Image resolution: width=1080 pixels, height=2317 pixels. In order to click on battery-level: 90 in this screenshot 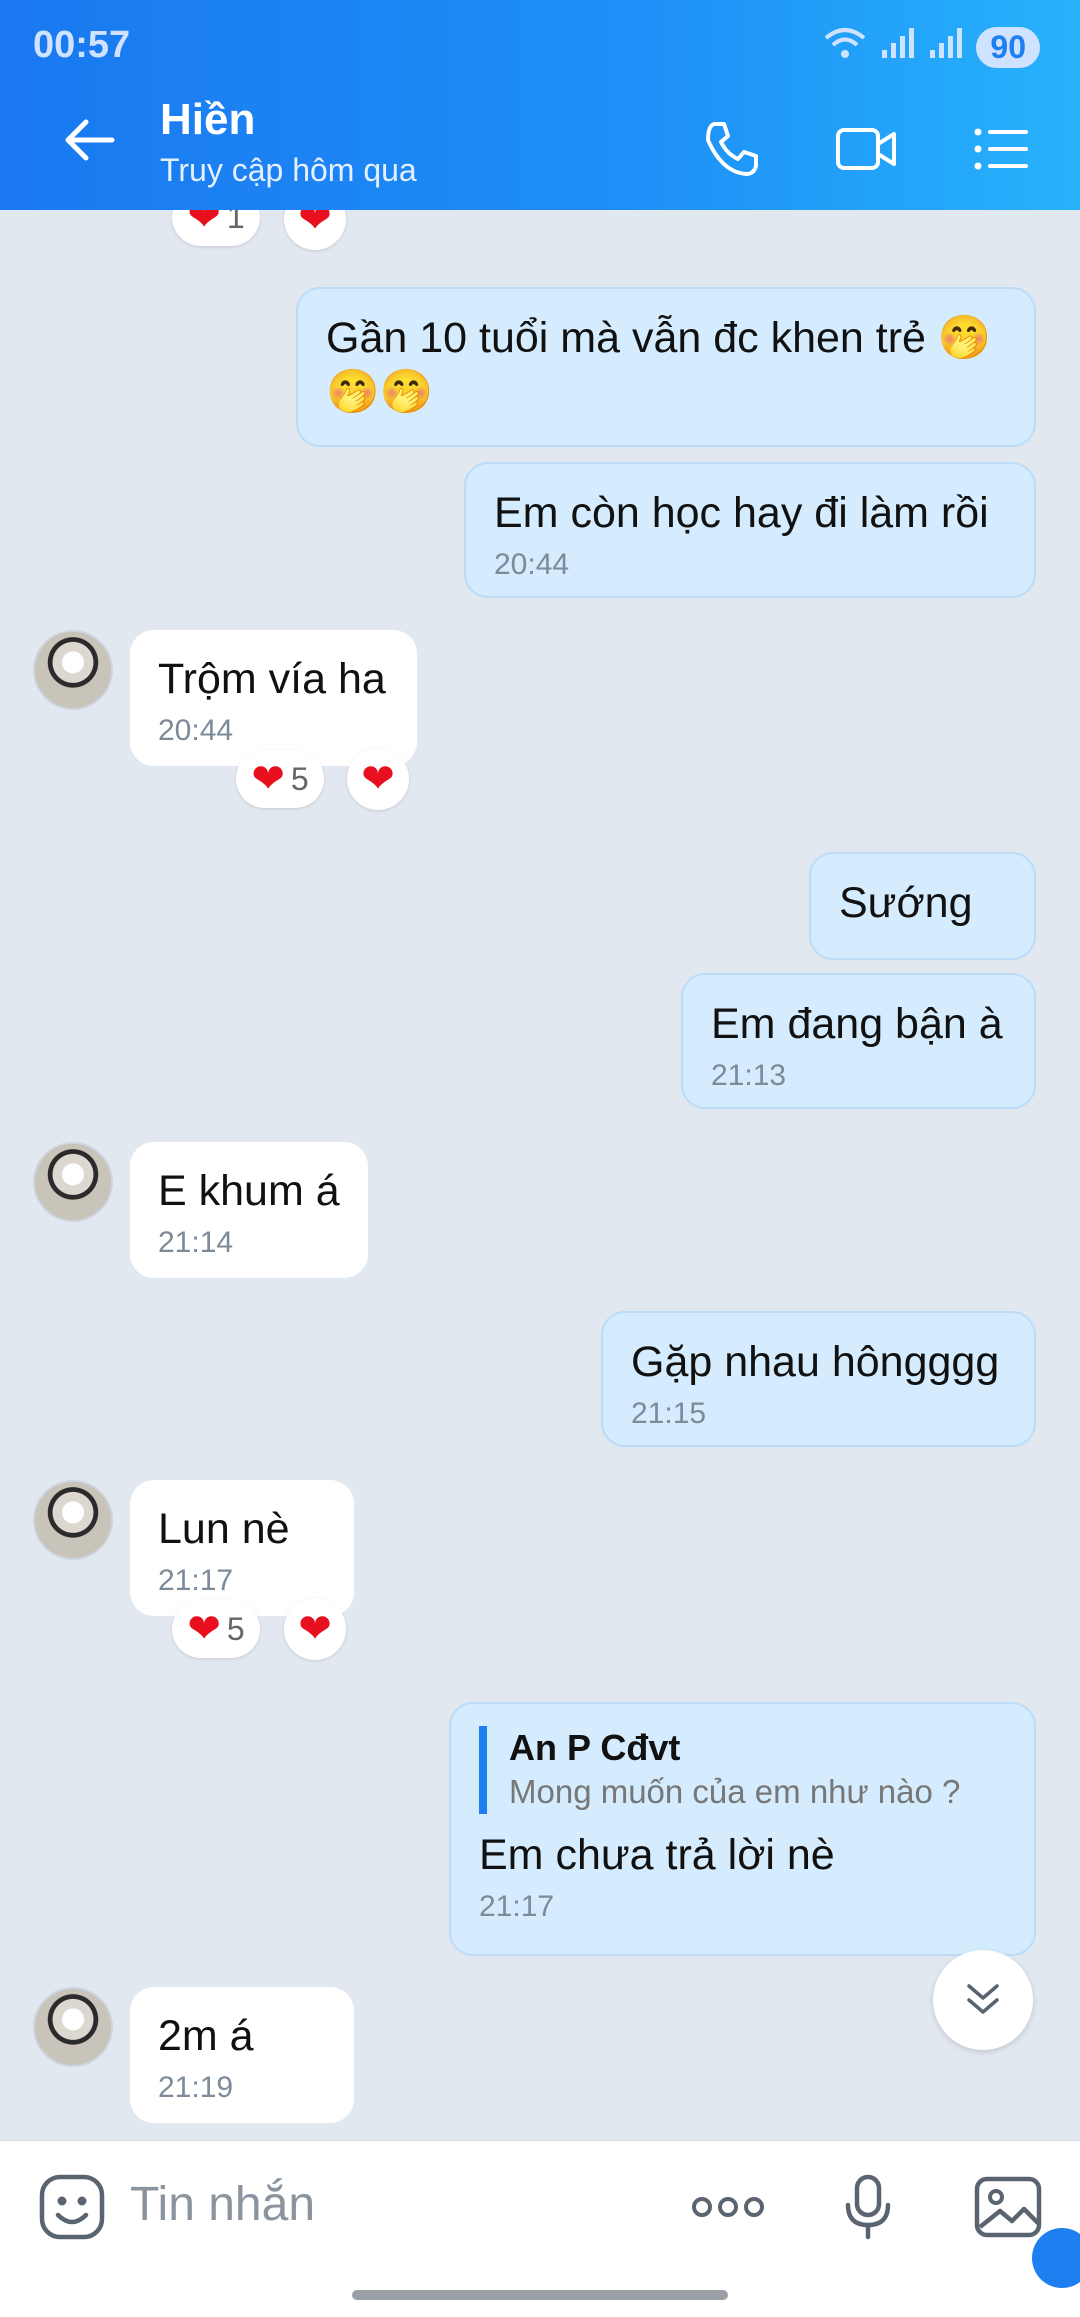, I will do `click(1008, 47)`.